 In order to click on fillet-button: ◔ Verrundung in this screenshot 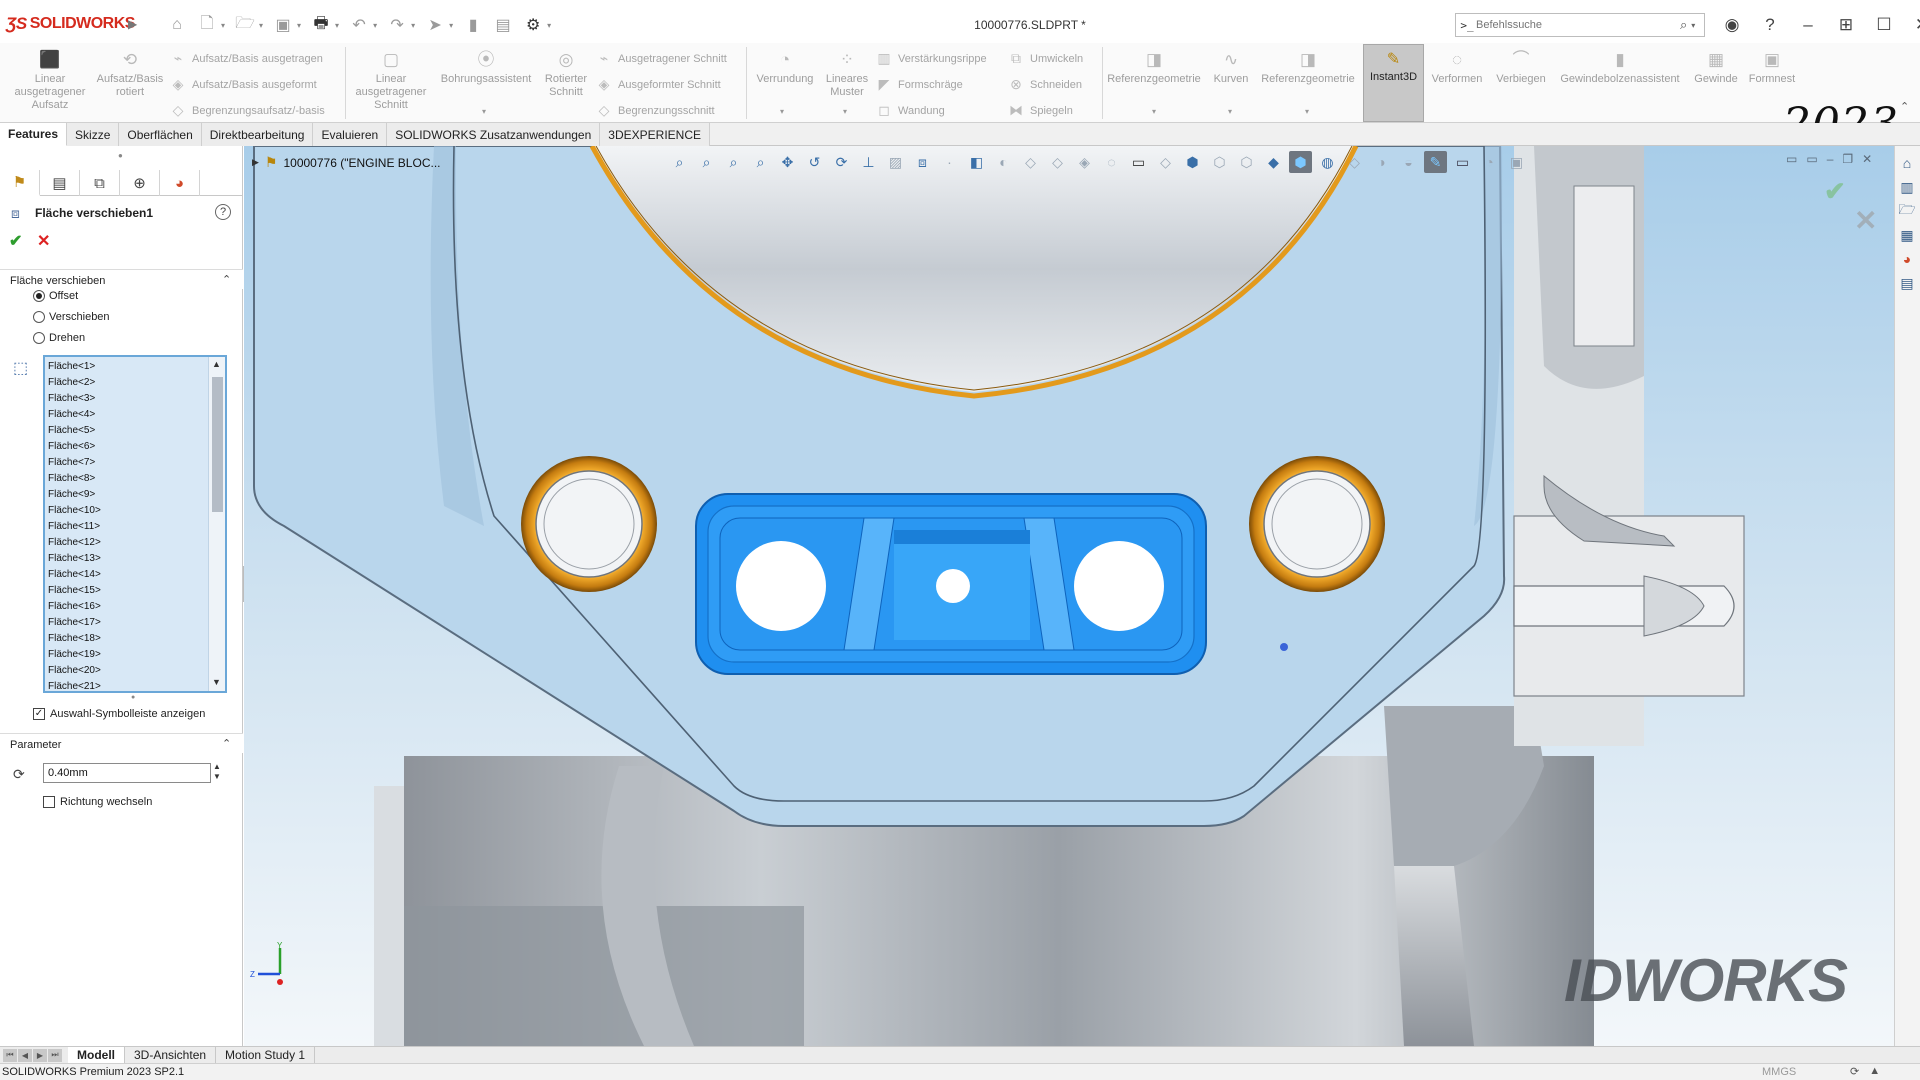, I will do `click(785, 67)`.